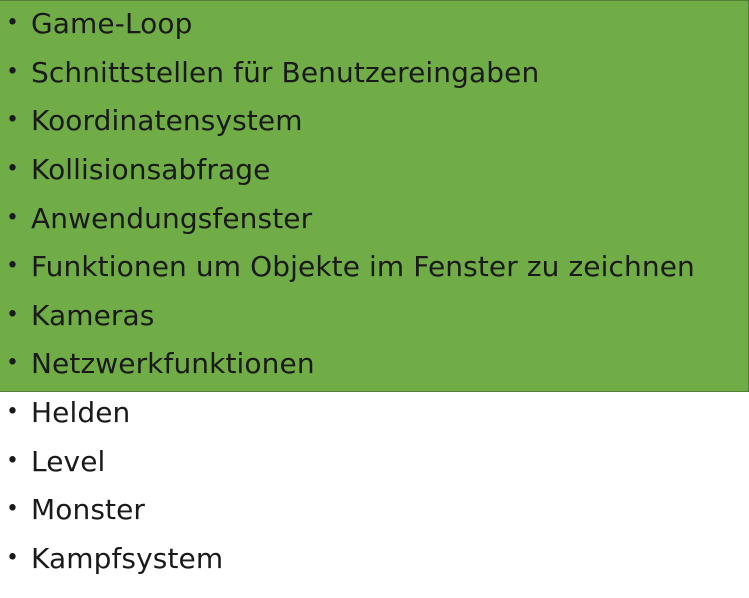  What do you see at coordinates (374, 413) in the screenshot?
I see `list-item: • Helden` at bounding box center [374, 413].